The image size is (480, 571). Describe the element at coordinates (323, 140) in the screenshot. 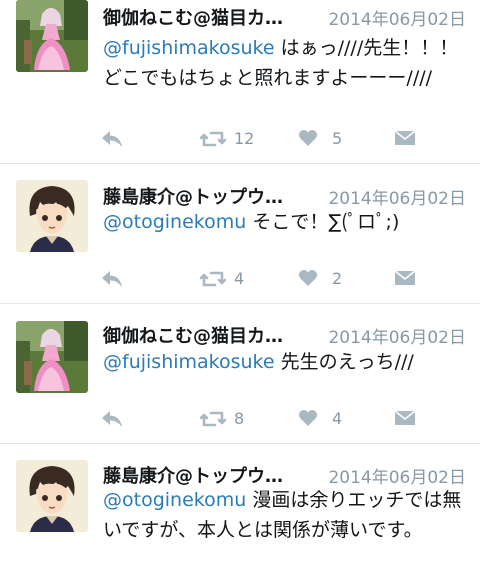

I see `like-button: 5` at that location.